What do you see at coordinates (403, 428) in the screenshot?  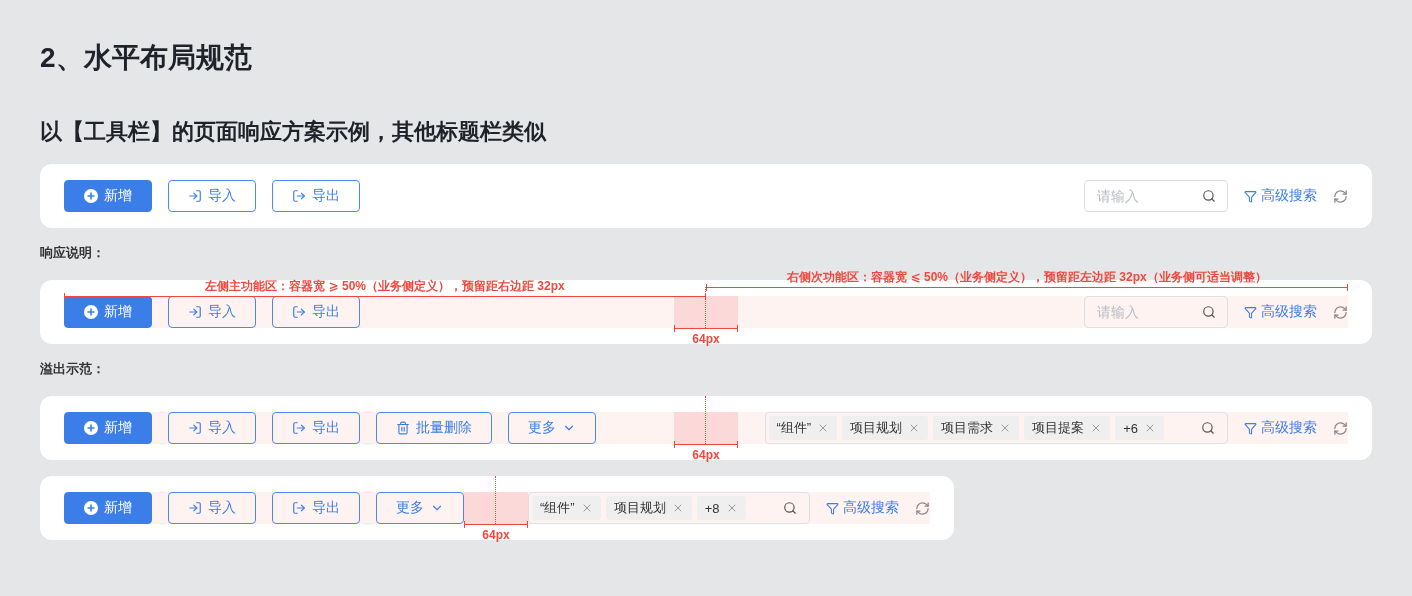 I see `trash-icon` at bounding box center [403, 428].